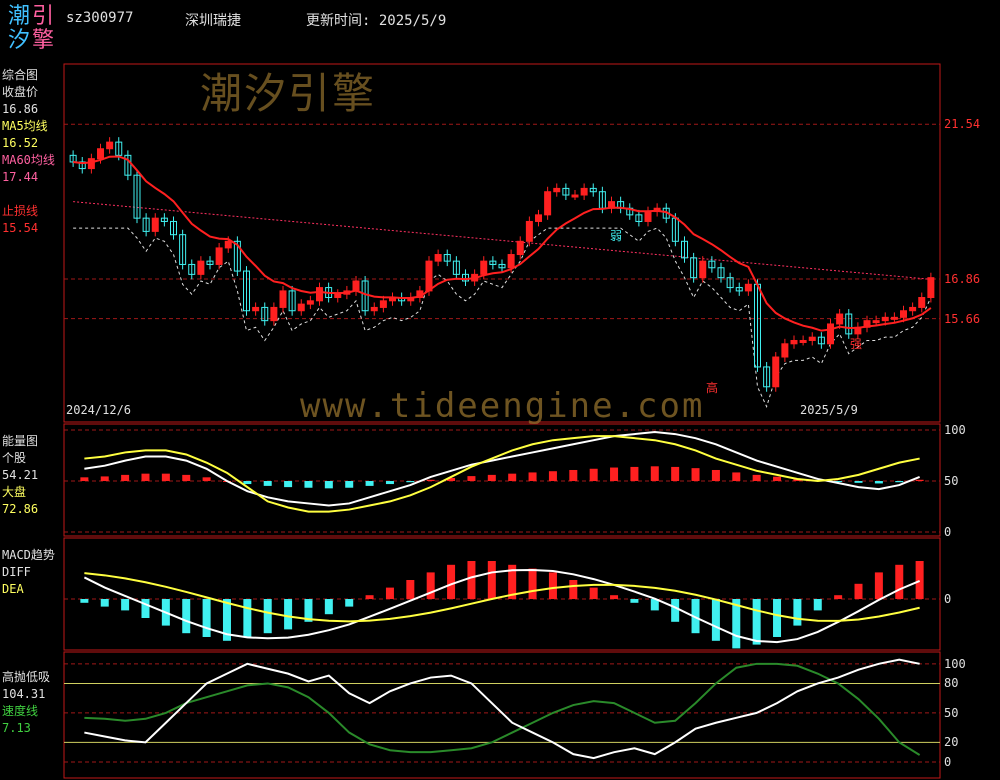 Image resolution: width=1000 pixels, height=780 pixels. What do you see at coordinates (948, 762) in the screenshot?
I see `gpdx-axis-tick-4: 0` at bounding box center [948, 762].